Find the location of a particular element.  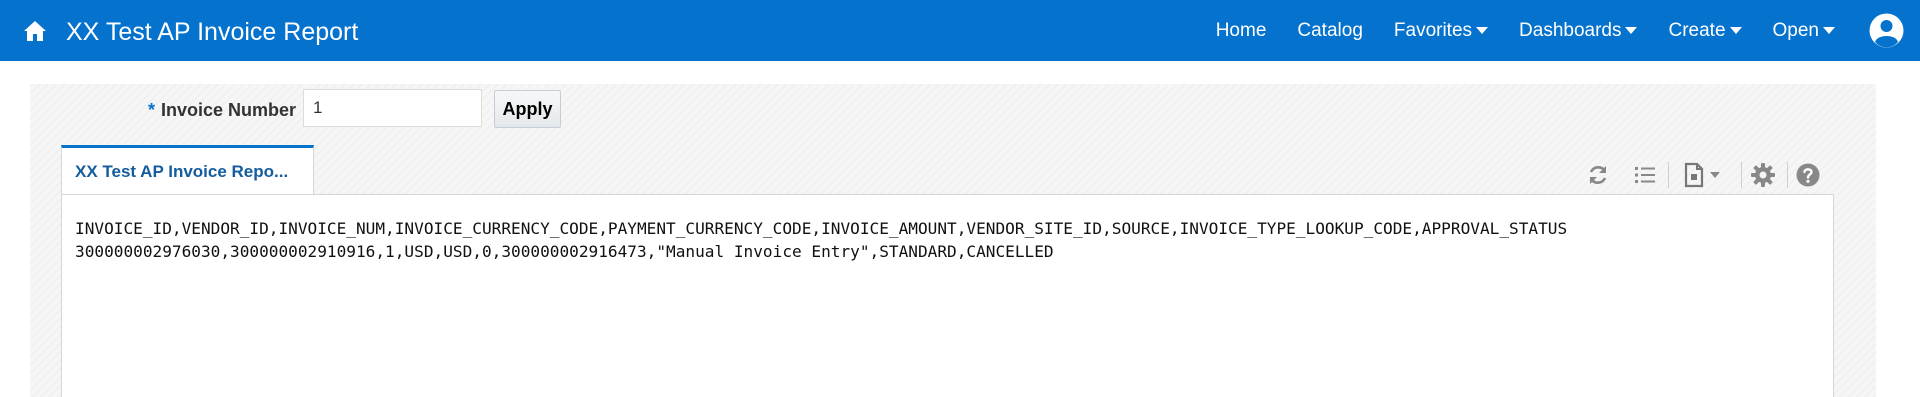

nav-create: Create is located at coordinates (1705, 30).